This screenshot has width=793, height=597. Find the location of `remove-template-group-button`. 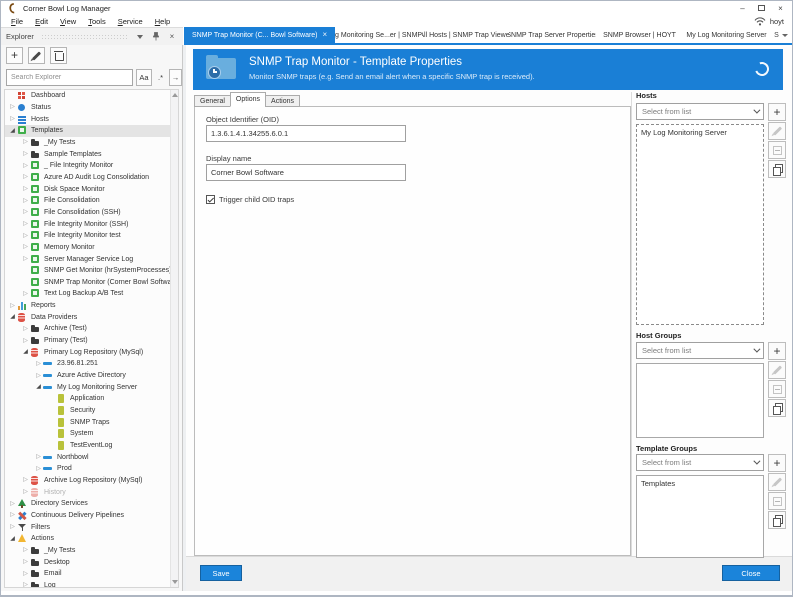

remove-template-group-button is located at coordinates (777, 501).